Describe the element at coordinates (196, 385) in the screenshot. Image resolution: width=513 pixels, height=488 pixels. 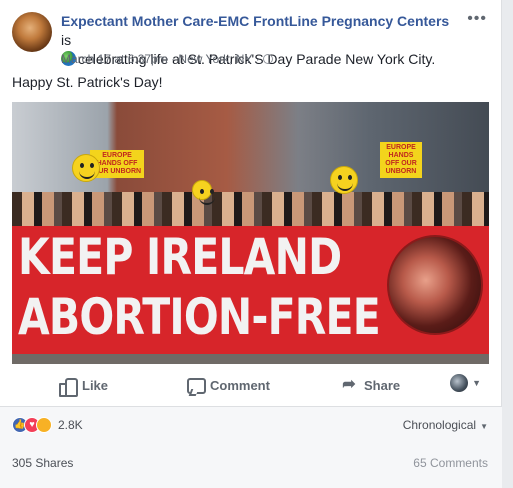
I see `speech-bubble-icon` at that location.